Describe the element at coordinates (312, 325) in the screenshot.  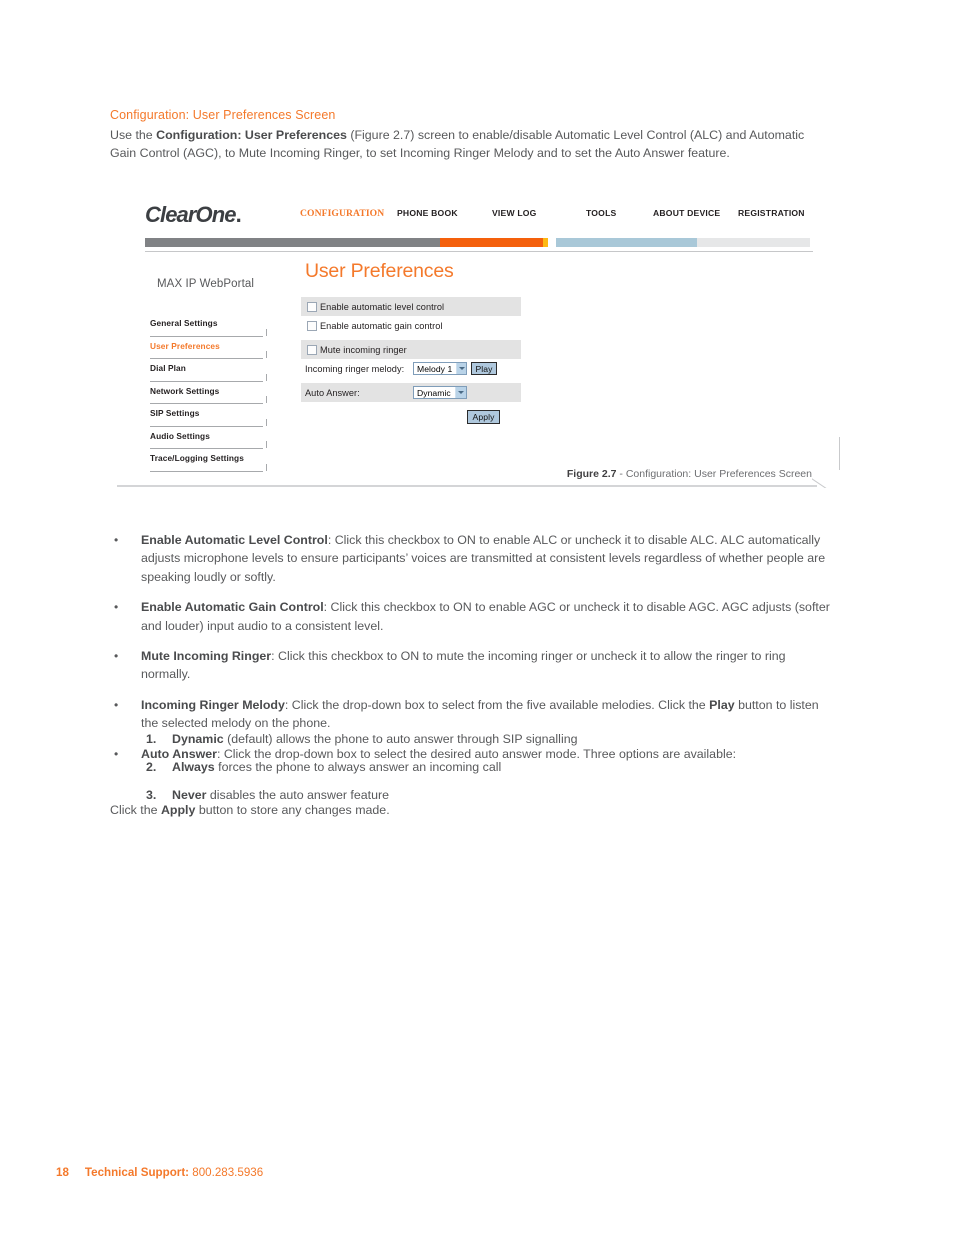
I see `checkbox-enable-agc` at that location.